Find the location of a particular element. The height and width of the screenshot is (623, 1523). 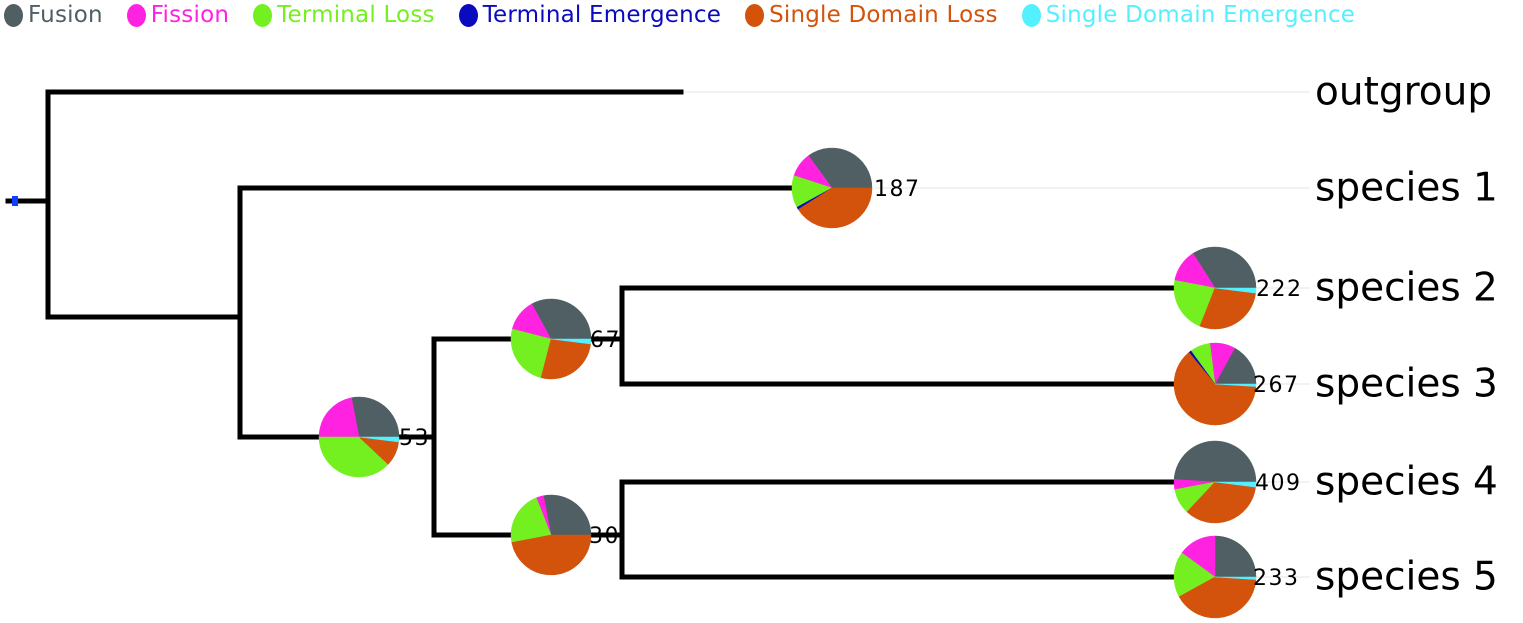

tip-label-species2: species 2 is located at coordinates (1406, 288).